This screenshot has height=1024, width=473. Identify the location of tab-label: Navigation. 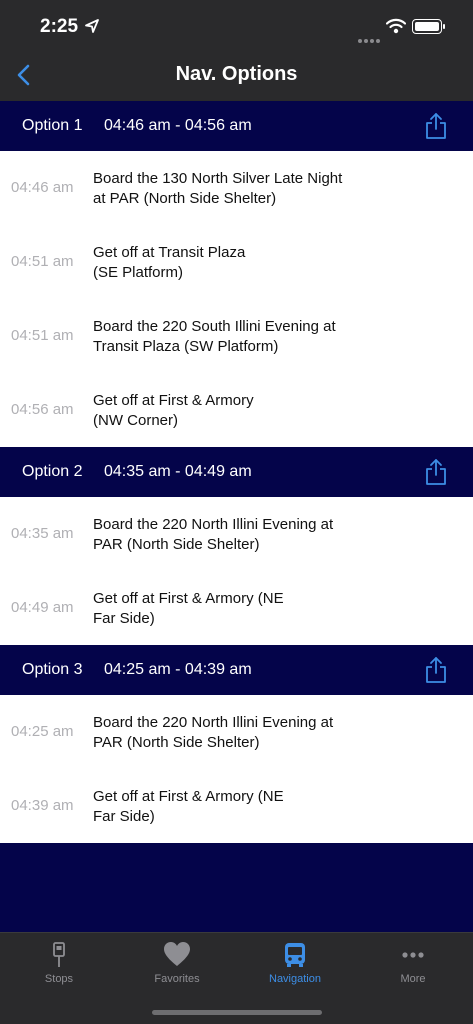
(295, 979).